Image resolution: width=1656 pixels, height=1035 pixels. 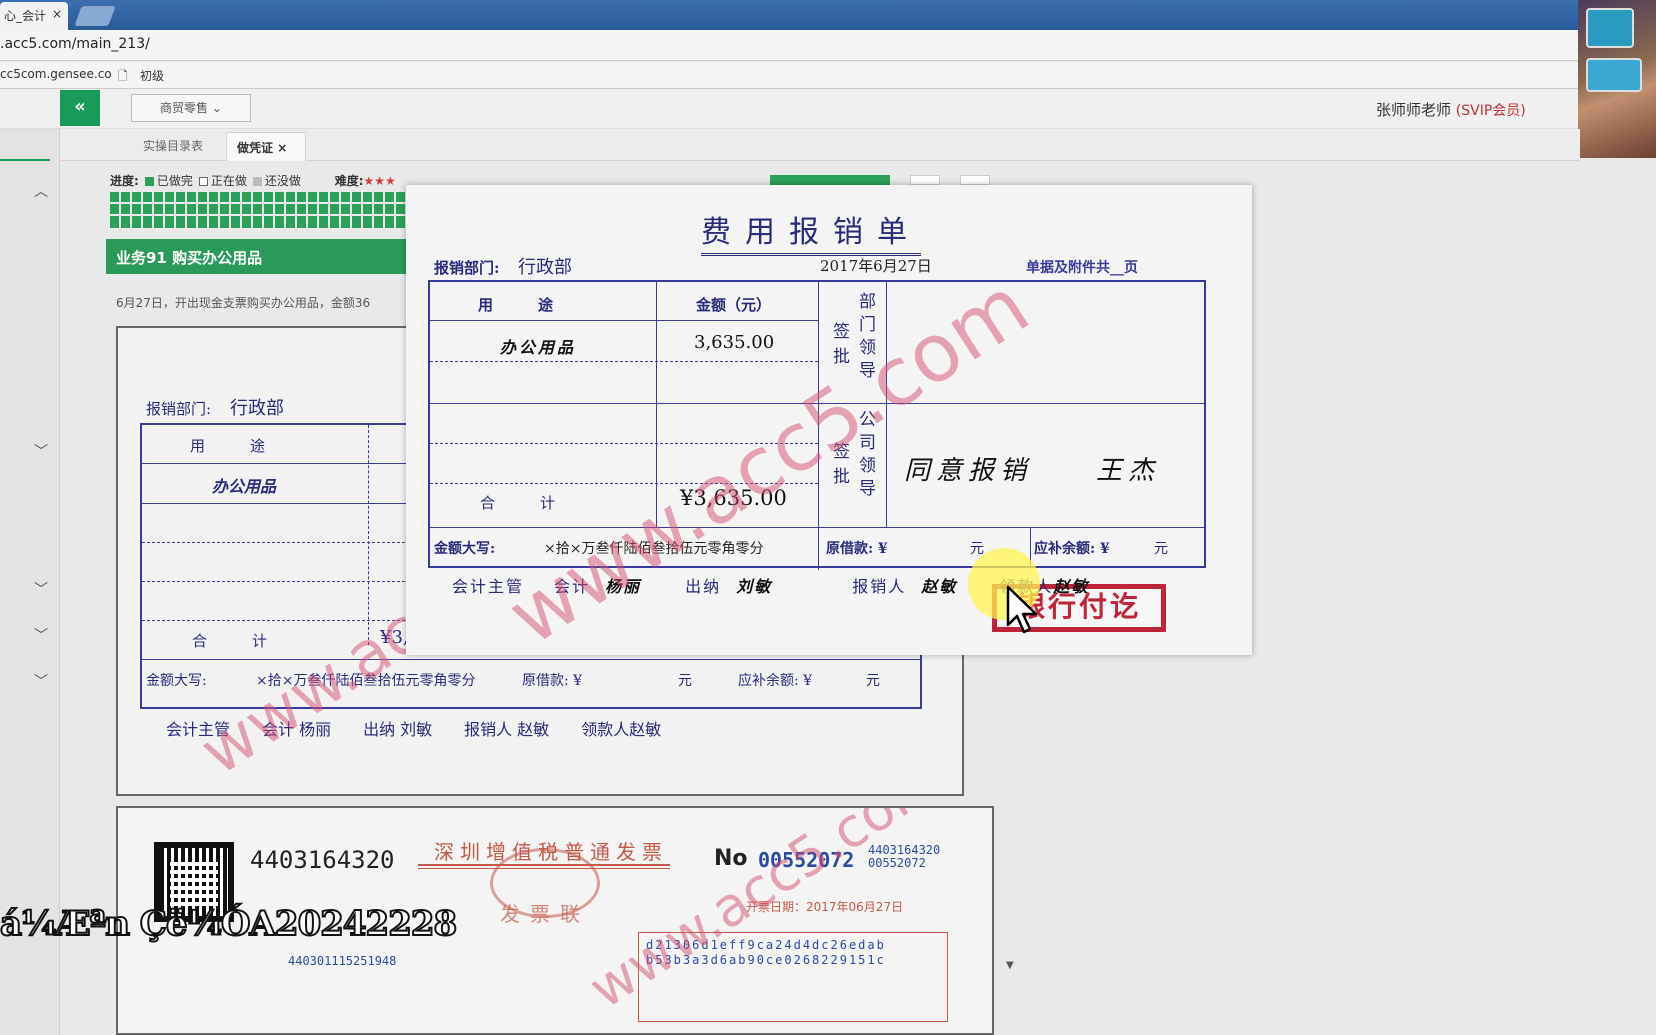 I want to click on dept-label: 报销部门:, so click(x=467, y=268).